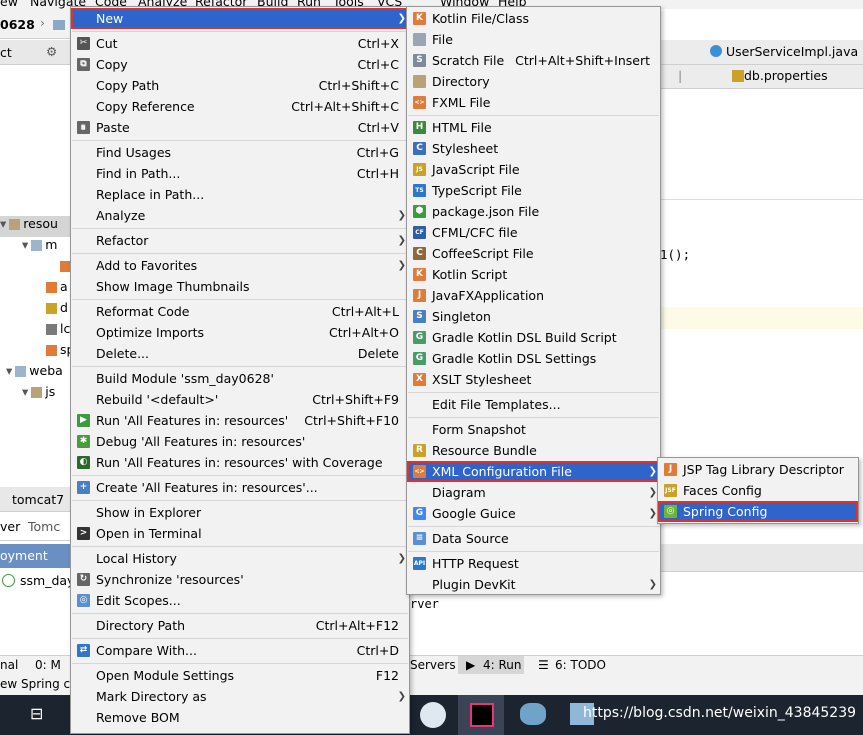 The image size is (863, 735). Describe the element at coordinates (758, 511) in the screenshot. I see `menu-item-spring-config: ◎ Spring Config` at that location.